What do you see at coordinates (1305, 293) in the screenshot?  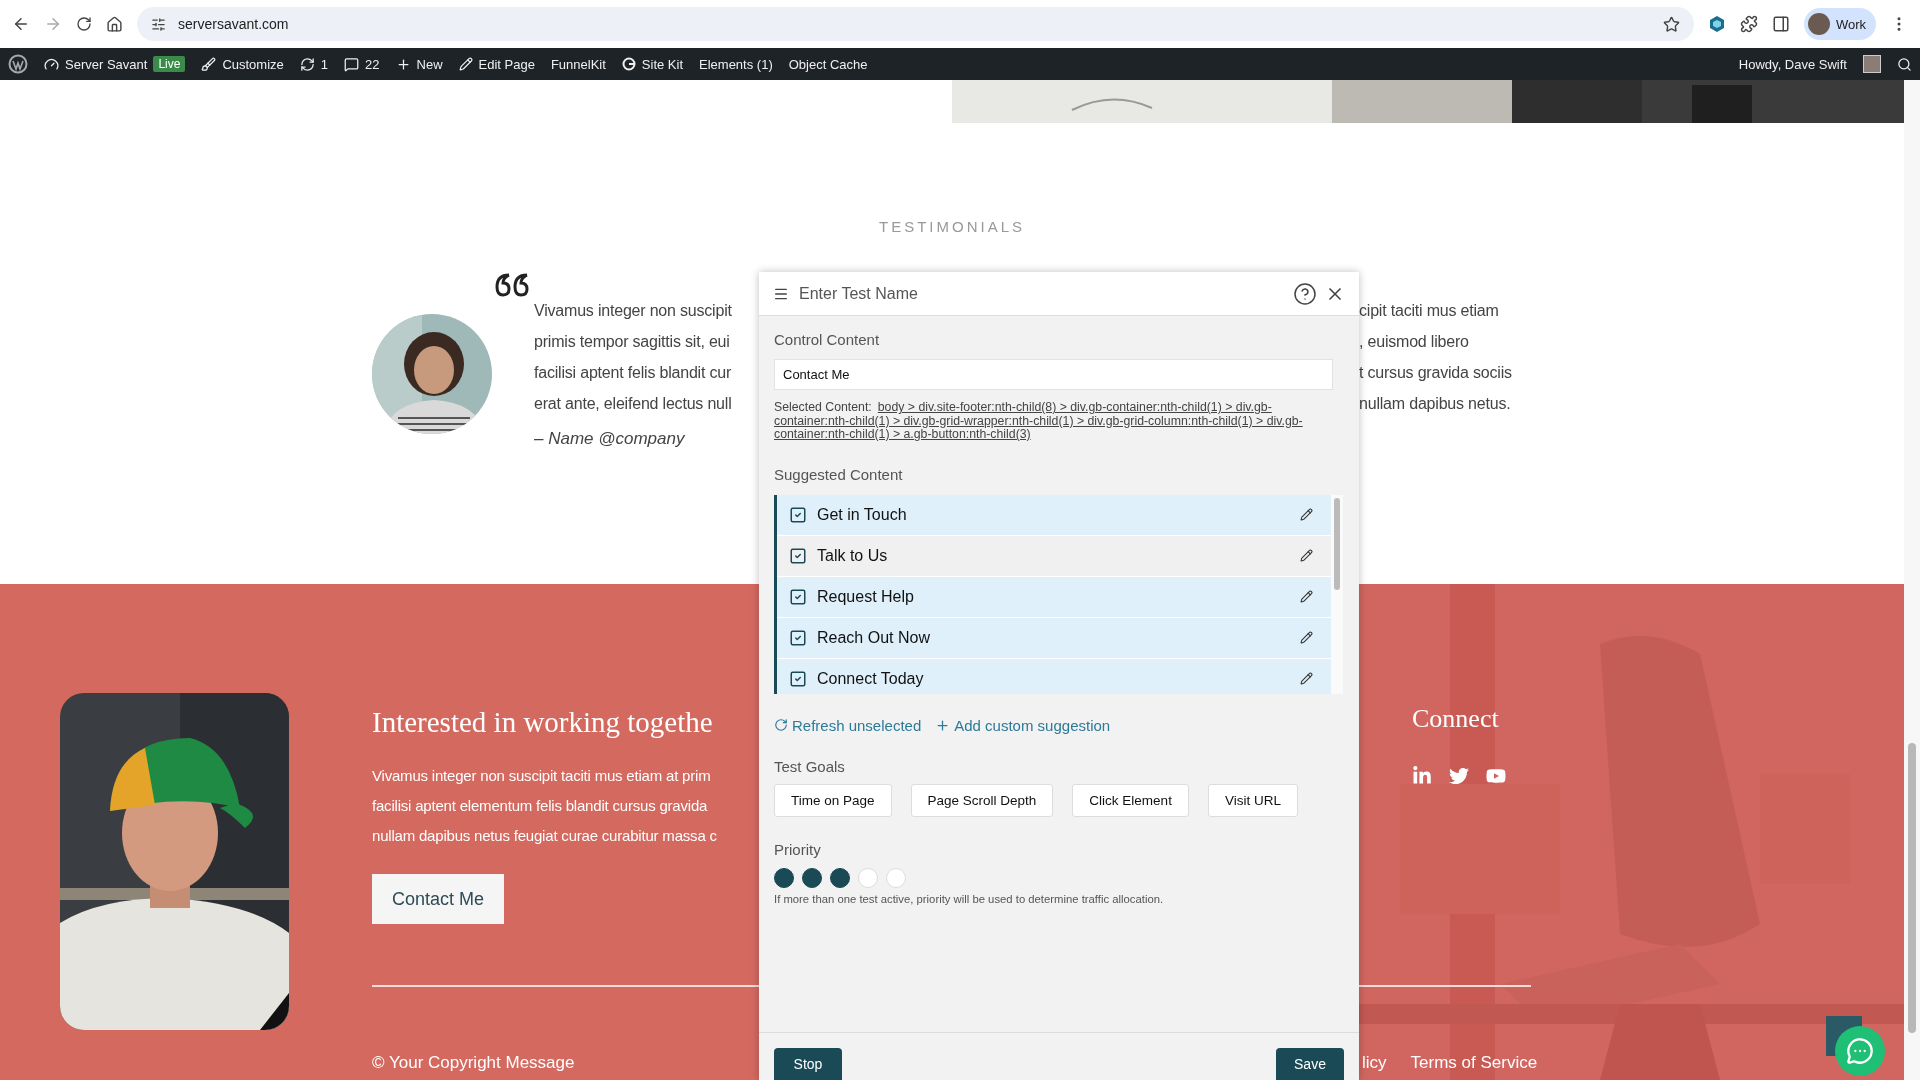 I see `help-button` at bounding box center [1305, 293].